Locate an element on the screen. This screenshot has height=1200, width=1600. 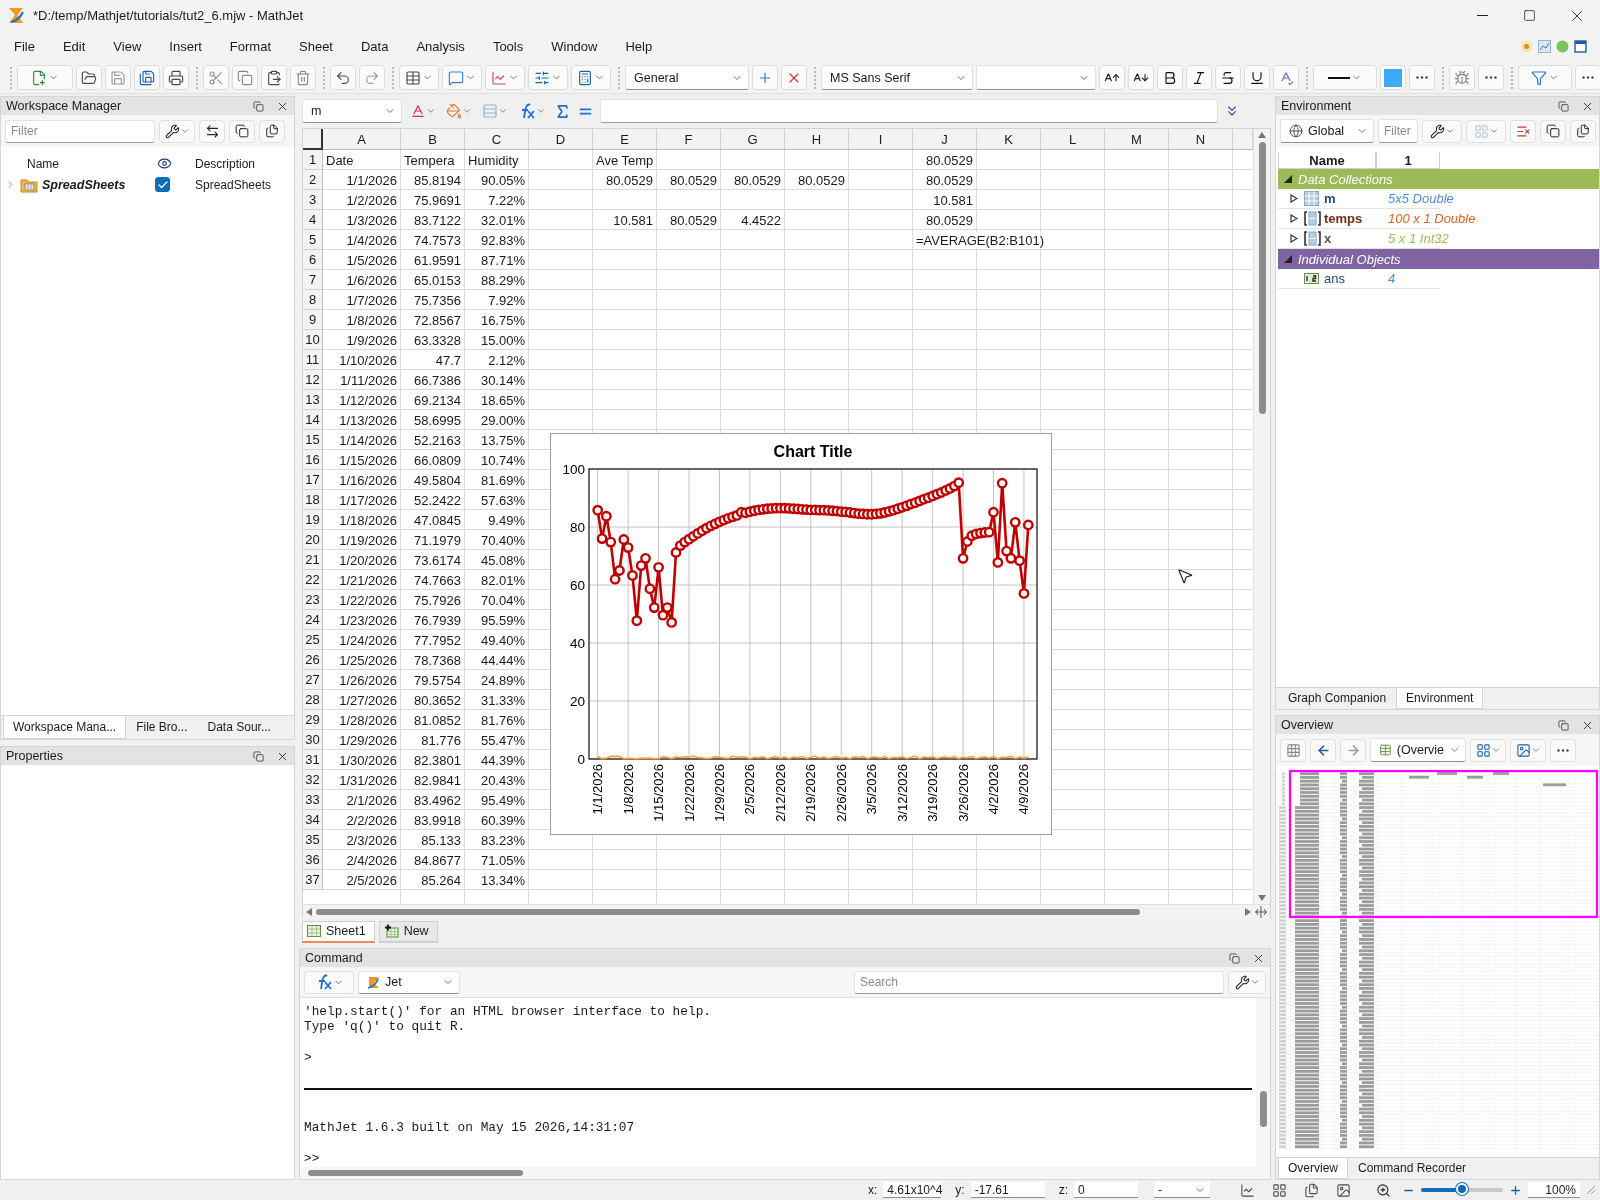
tree-item-label: SpreadSheets is located at coordinates (84, 184).